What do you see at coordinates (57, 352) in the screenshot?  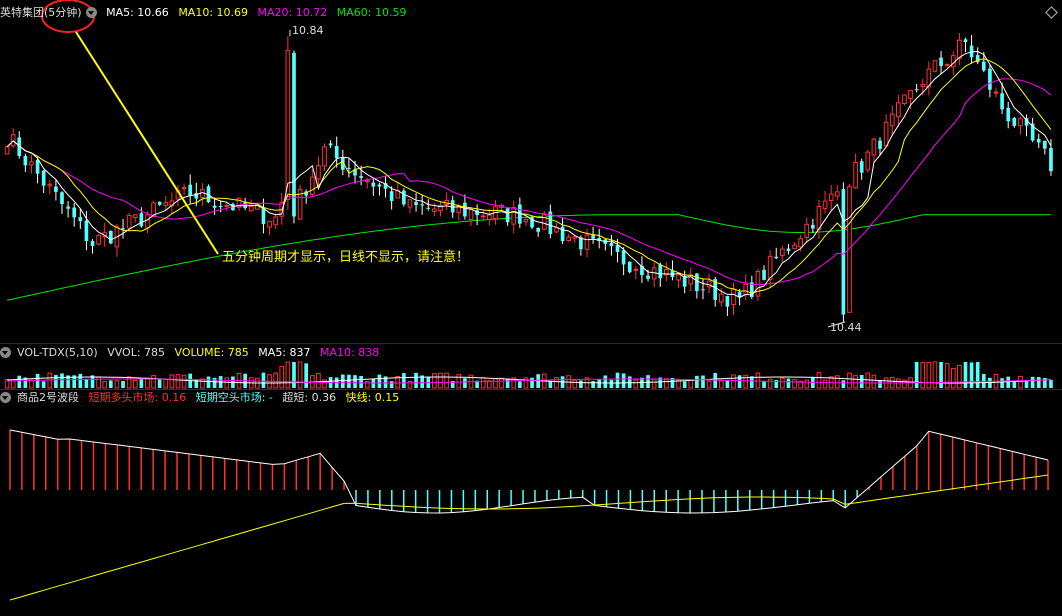 I see `vol-indicator-name: VOL-TDX(5,10)` at bounding box center [57, 352].